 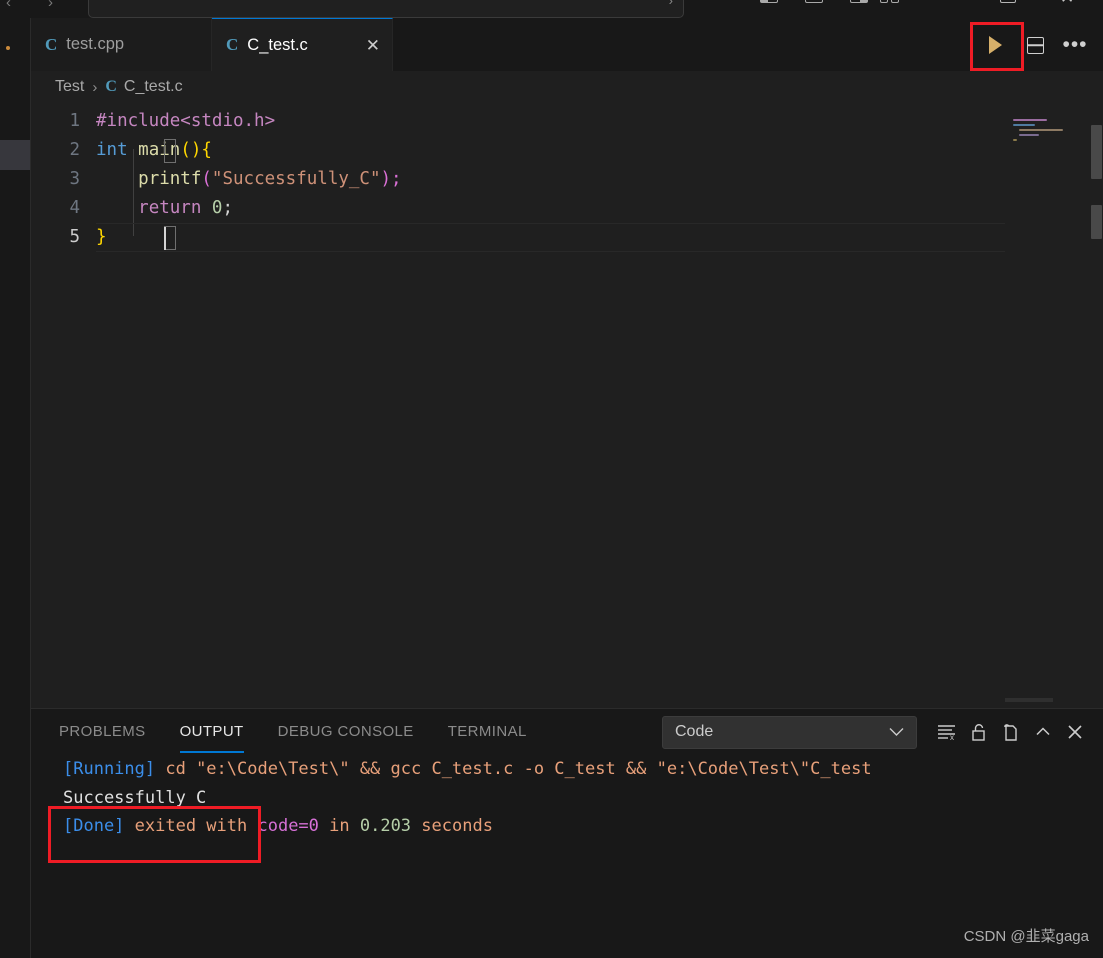 I want to click on code-line: 2 int main(){, so click(x=567, y=150).